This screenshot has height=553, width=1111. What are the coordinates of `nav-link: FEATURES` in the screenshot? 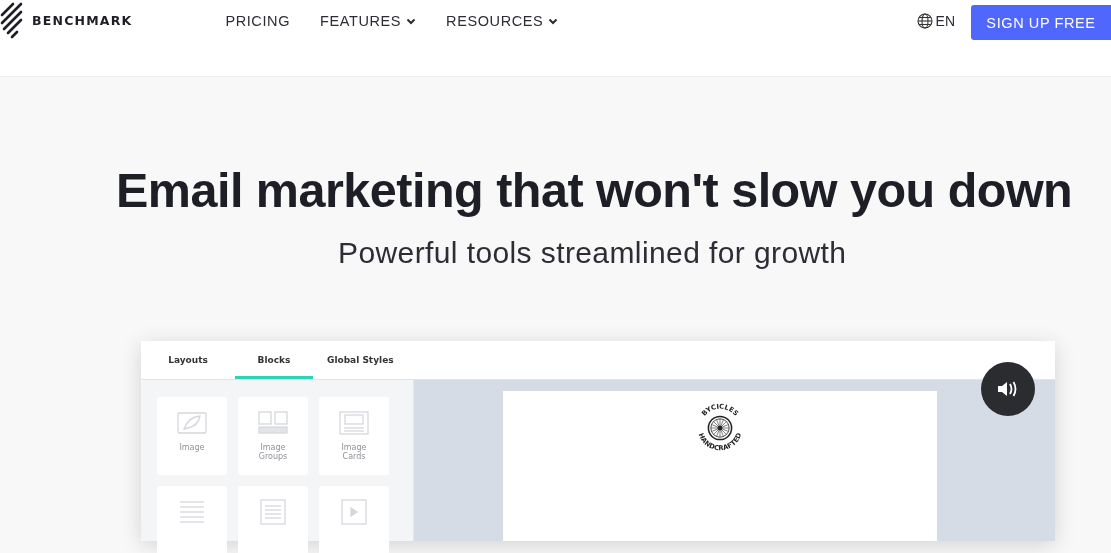 It's located at (368, 21).